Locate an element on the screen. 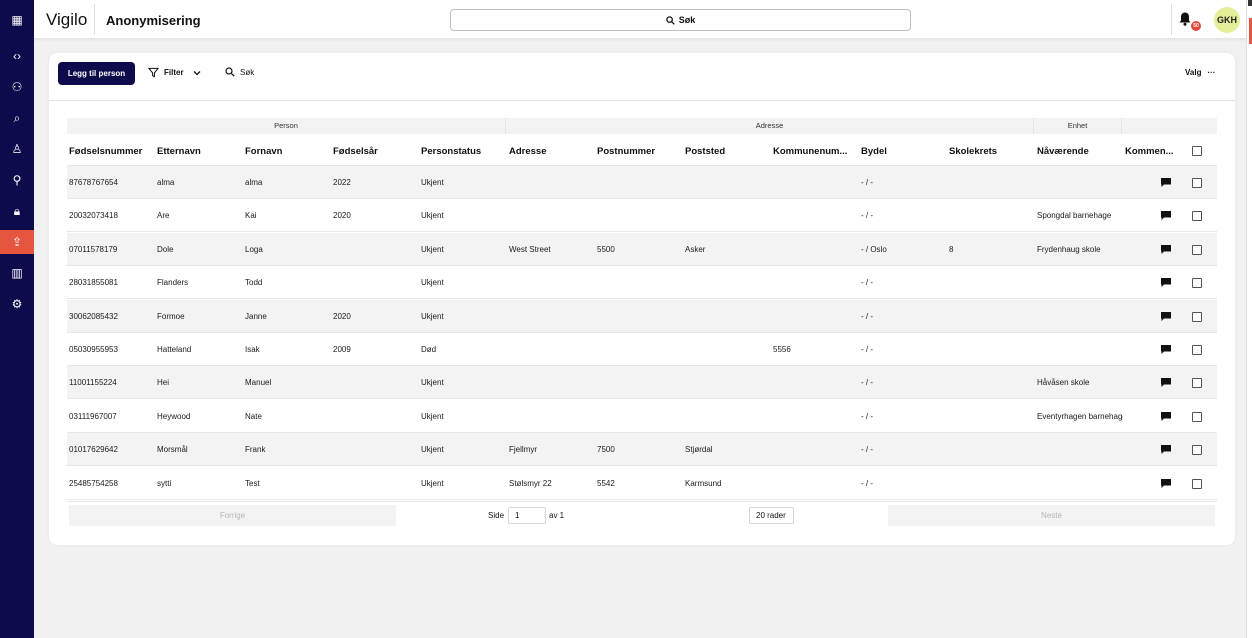 The width and height of the screenshot is (1252, 638). table-cell: - / Oslo is located at coordinates (874, 249).